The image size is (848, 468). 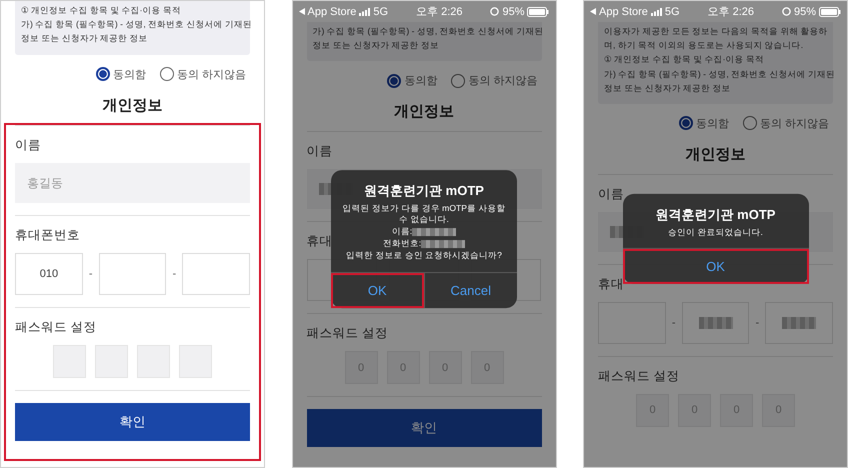 I want to click on notice-text: 이용자가 제공한 모든 정보는 다음의 목적을 위해 활용하, so click(x=716, y=32).